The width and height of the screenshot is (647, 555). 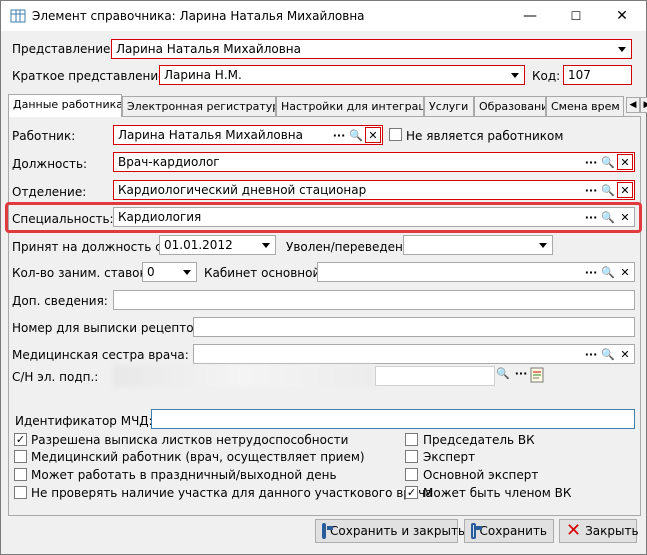 I want to click on code-value: 107, so click(x=579, y=75).